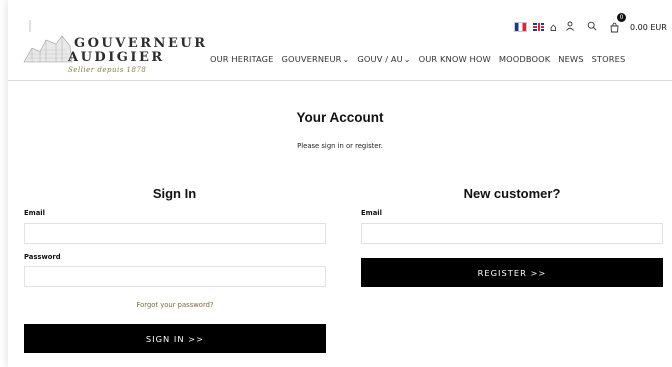  What do you see at coordinates (174, 193) in the screenshot?
I see `signin-title: Sign In` at bounding box center [174, 193].